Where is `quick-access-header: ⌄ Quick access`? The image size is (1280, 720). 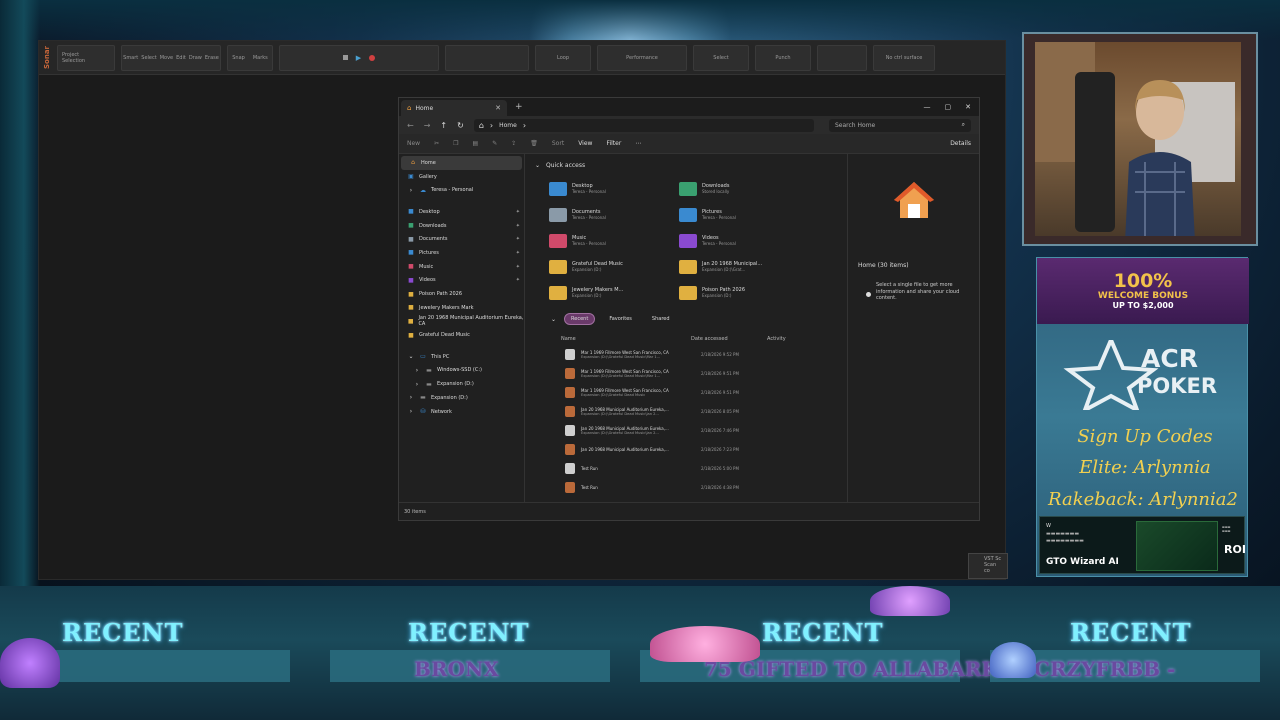
quick-access-header: ⌄ Quick access is located at coordinates (691, 165).